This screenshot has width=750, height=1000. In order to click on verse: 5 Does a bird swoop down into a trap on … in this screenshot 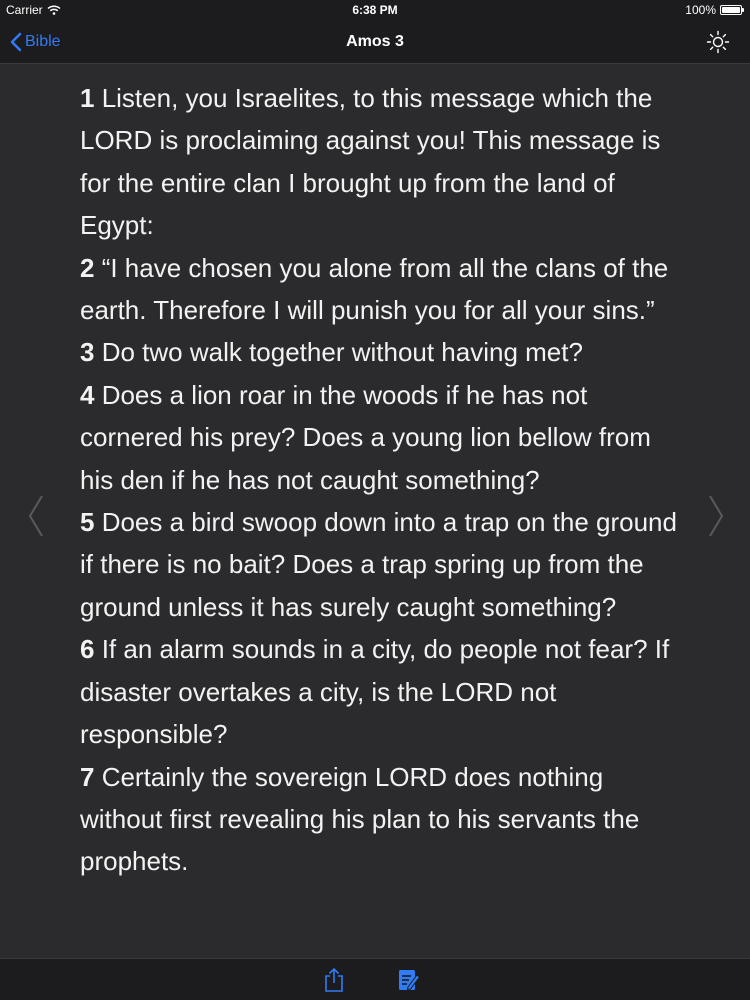, I will do `click(385, 564)`.